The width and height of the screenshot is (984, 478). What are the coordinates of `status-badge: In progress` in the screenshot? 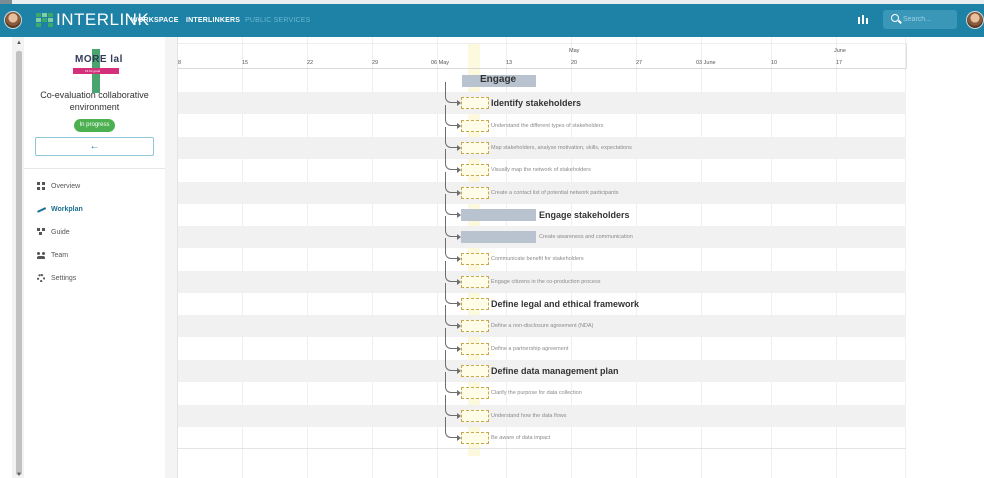 It's located at (94, 125).